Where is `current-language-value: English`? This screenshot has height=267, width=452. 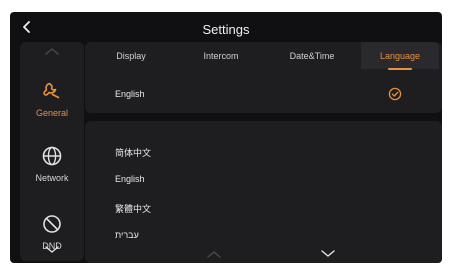 current-language-value: English is located at coordinates (130, 94).